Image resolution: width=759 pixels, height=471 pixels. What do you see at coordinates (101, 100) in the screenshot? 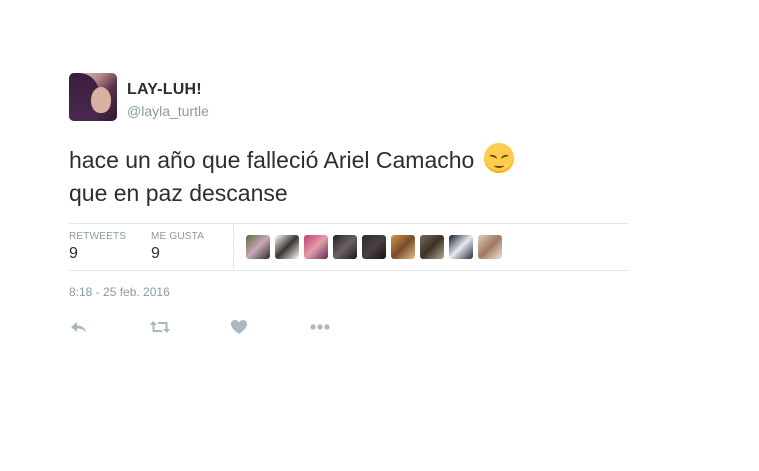
I see `avatar-face` at bounding box center [101, 100].